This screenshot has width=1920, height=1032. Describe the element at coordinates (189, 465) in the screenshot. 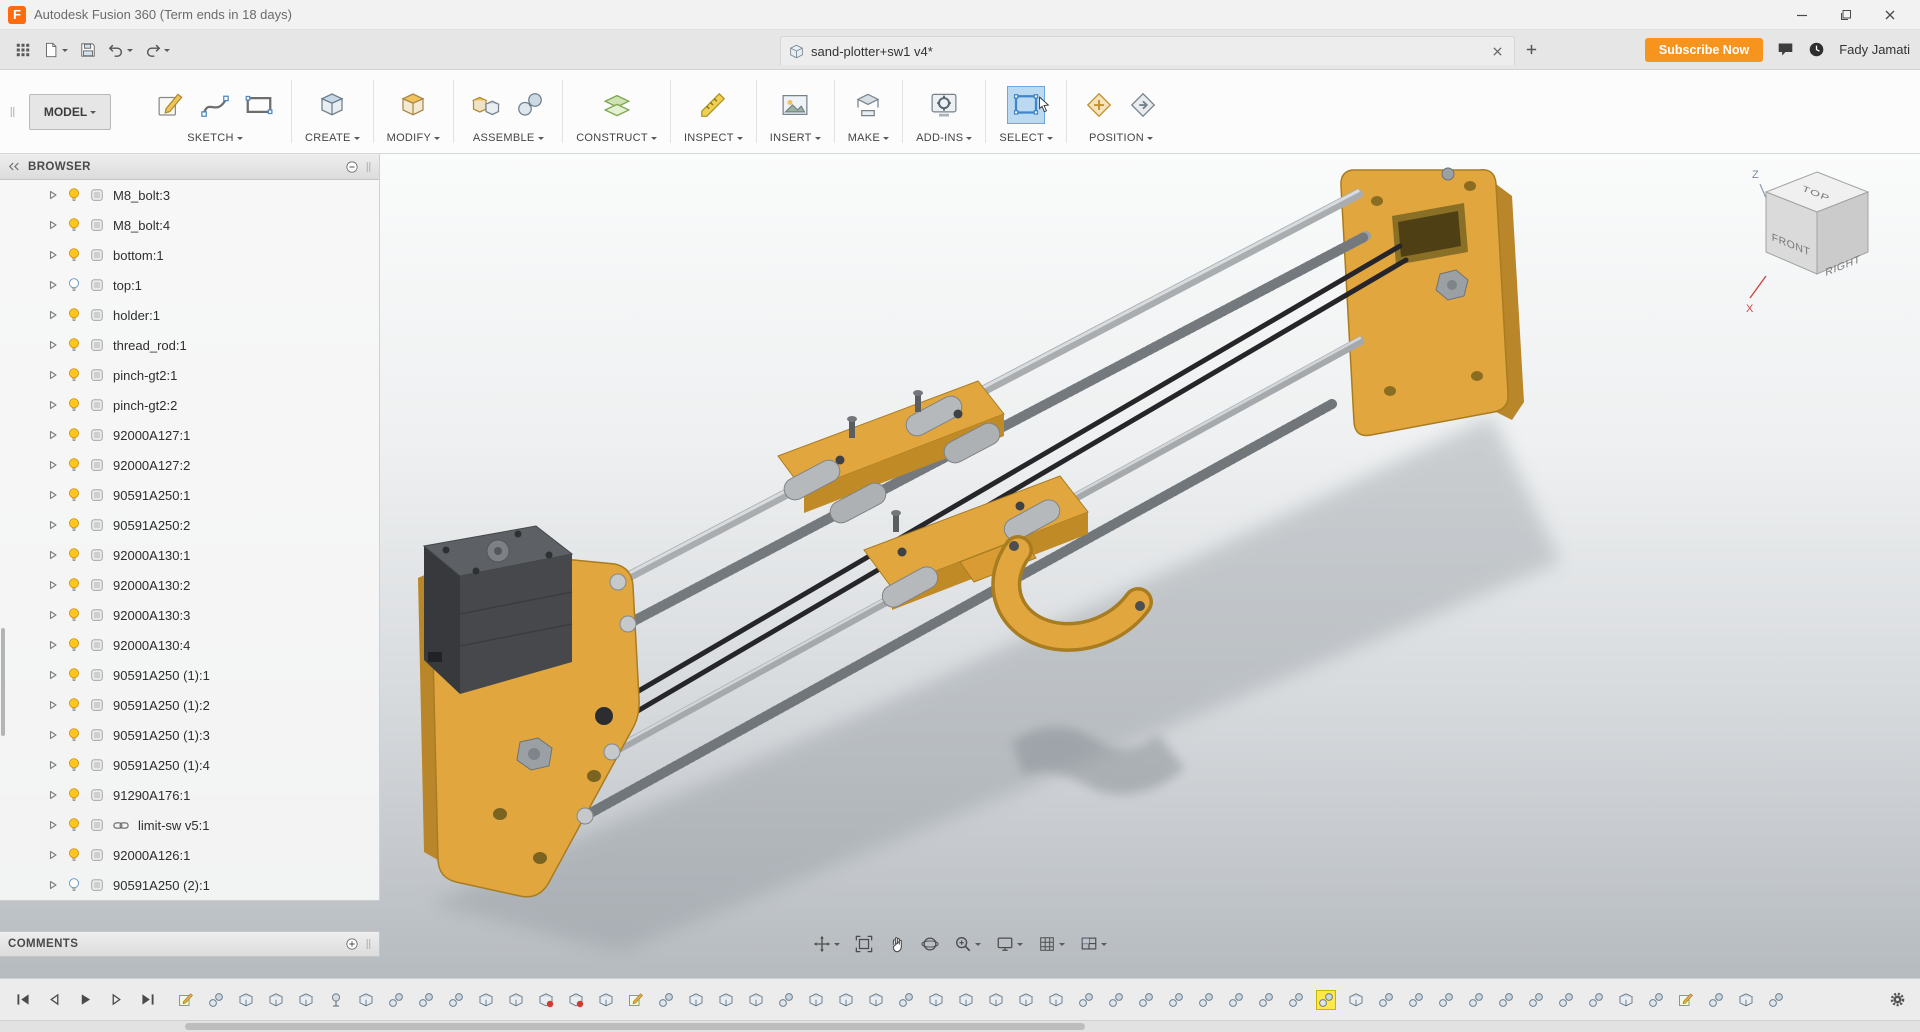

I see `browser-item: 92000A127:2` at that location.